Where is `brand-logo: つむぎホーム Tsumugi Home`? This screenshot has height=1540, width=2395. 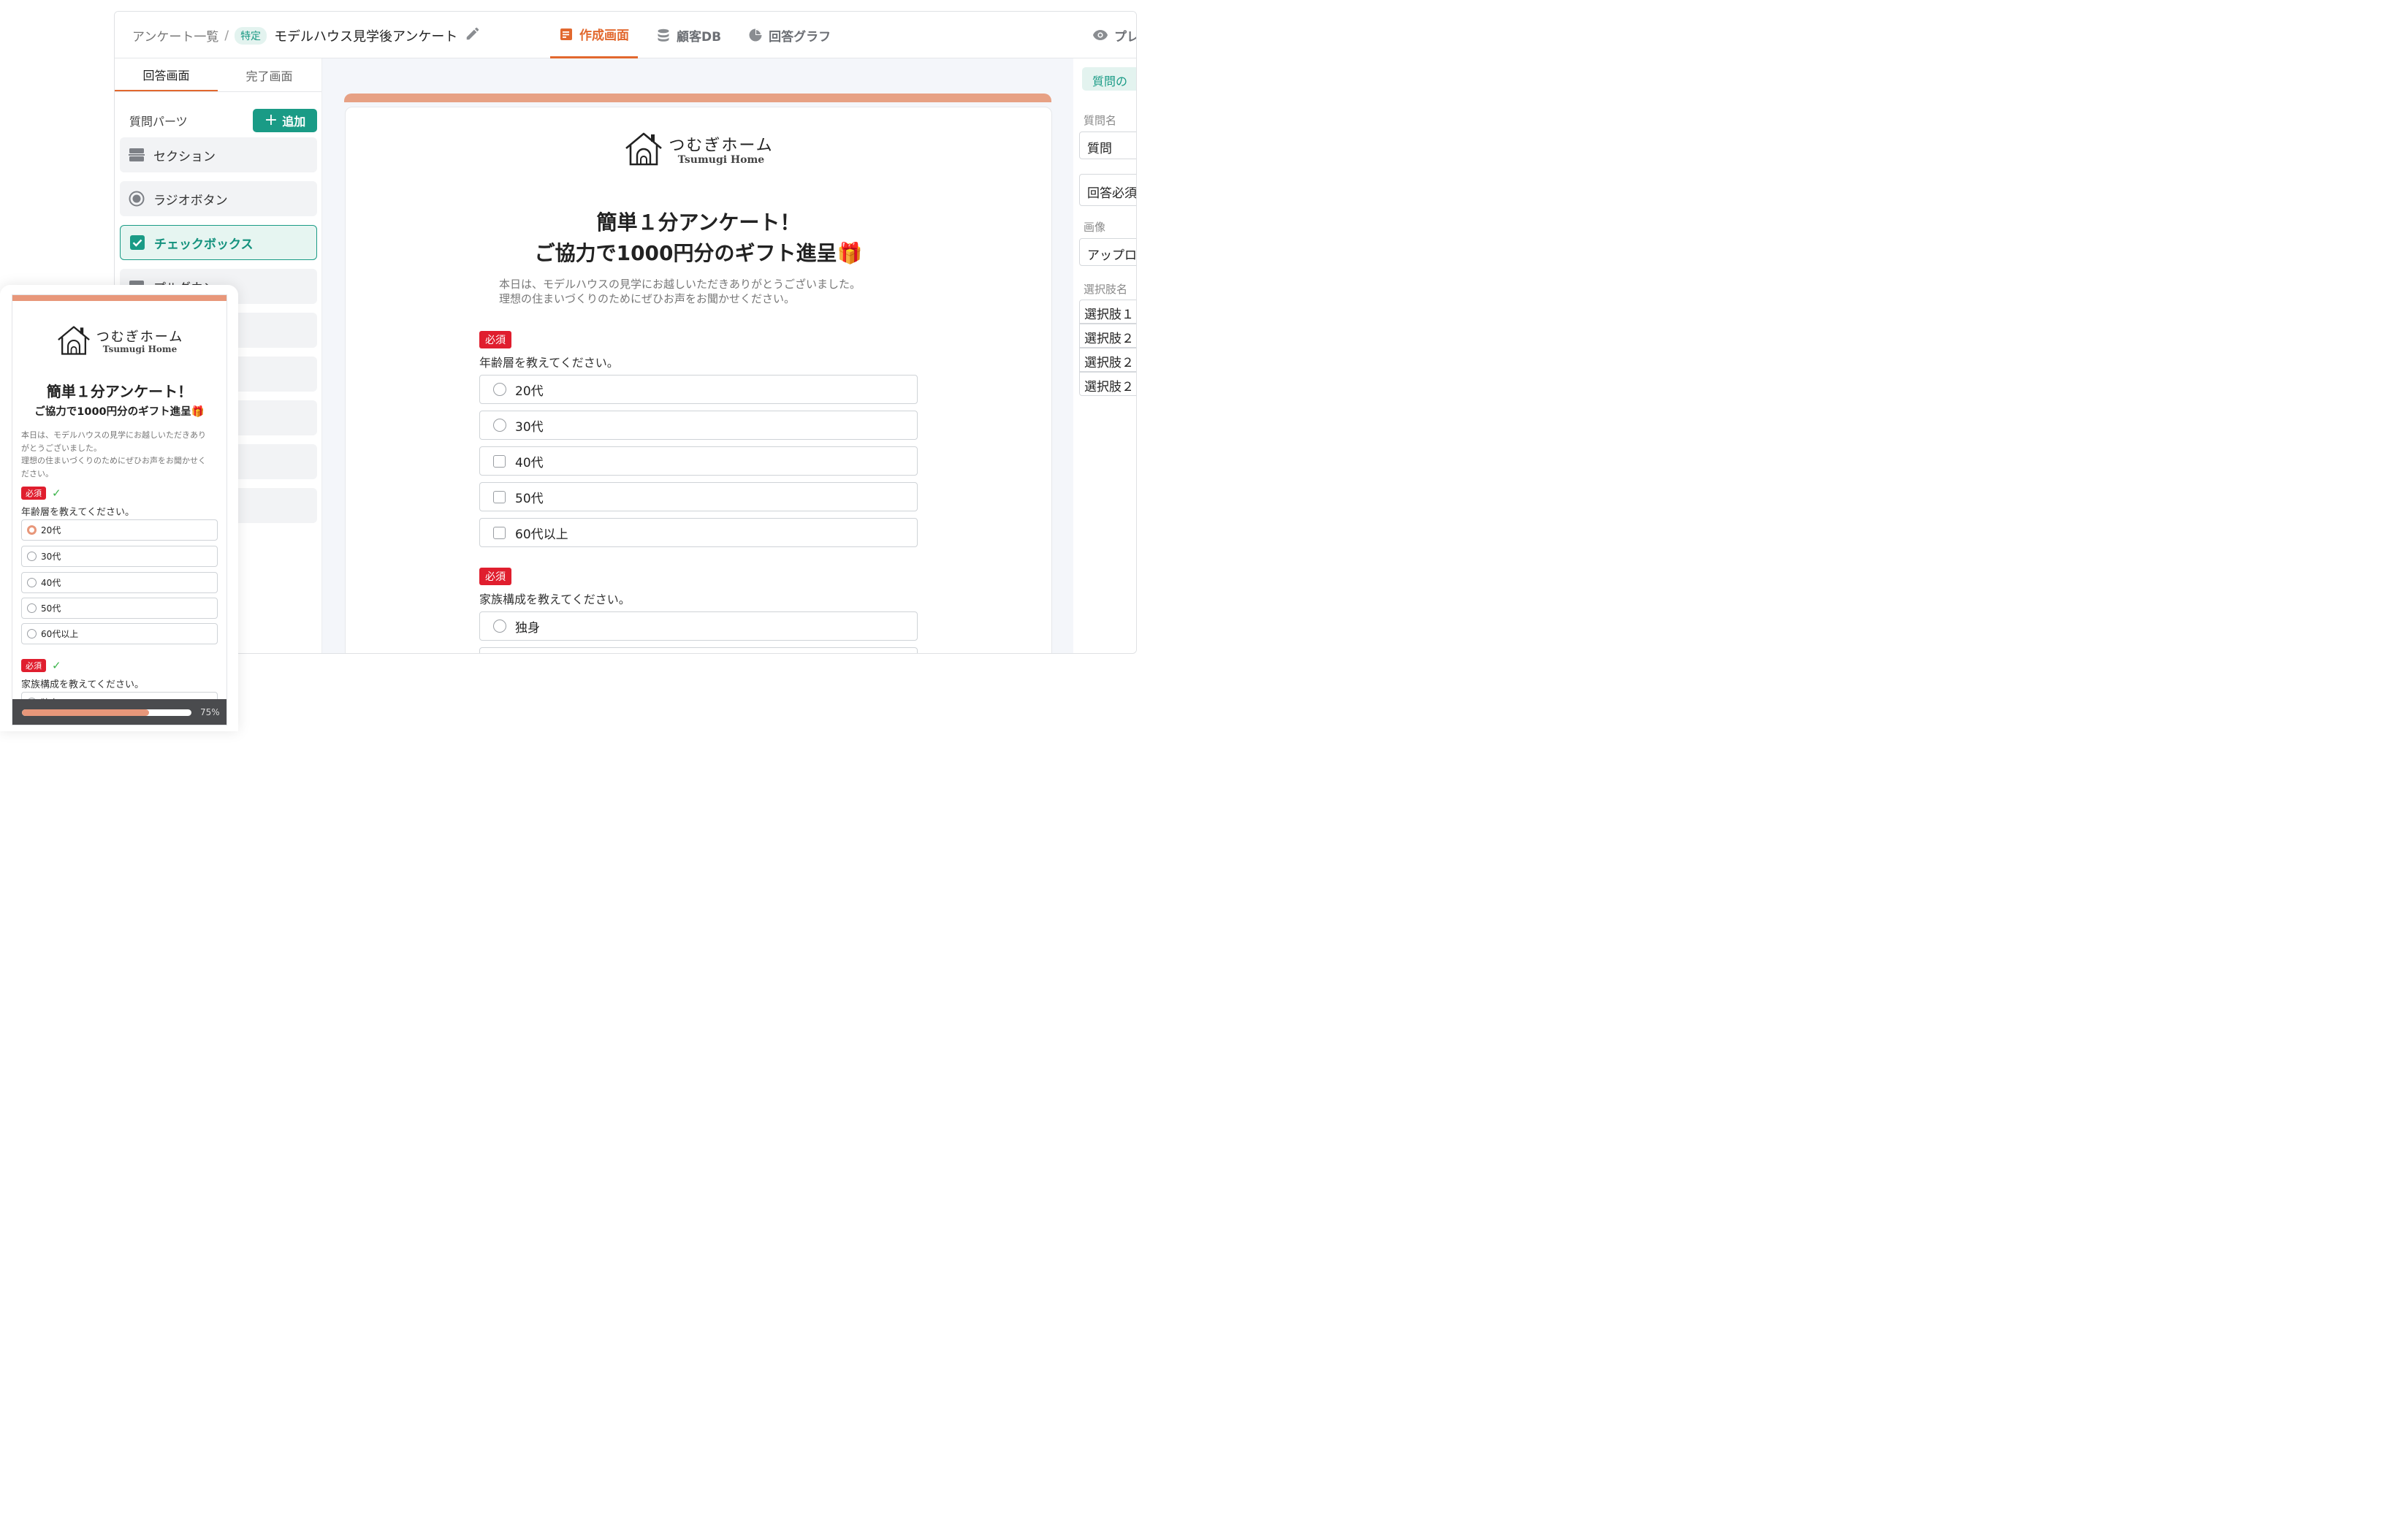 brand-logo: つむぎホーム Tsumugi Home is located at coordinates (698, 149).